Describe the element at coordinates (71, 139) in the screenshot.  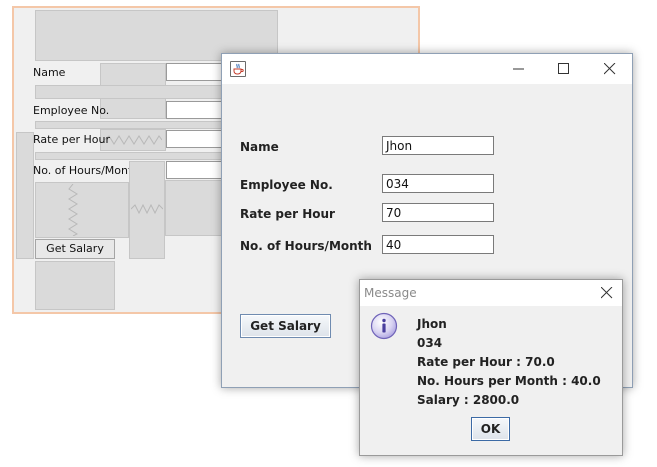
I see `design-label-rate: Rate per Hour` at that location.